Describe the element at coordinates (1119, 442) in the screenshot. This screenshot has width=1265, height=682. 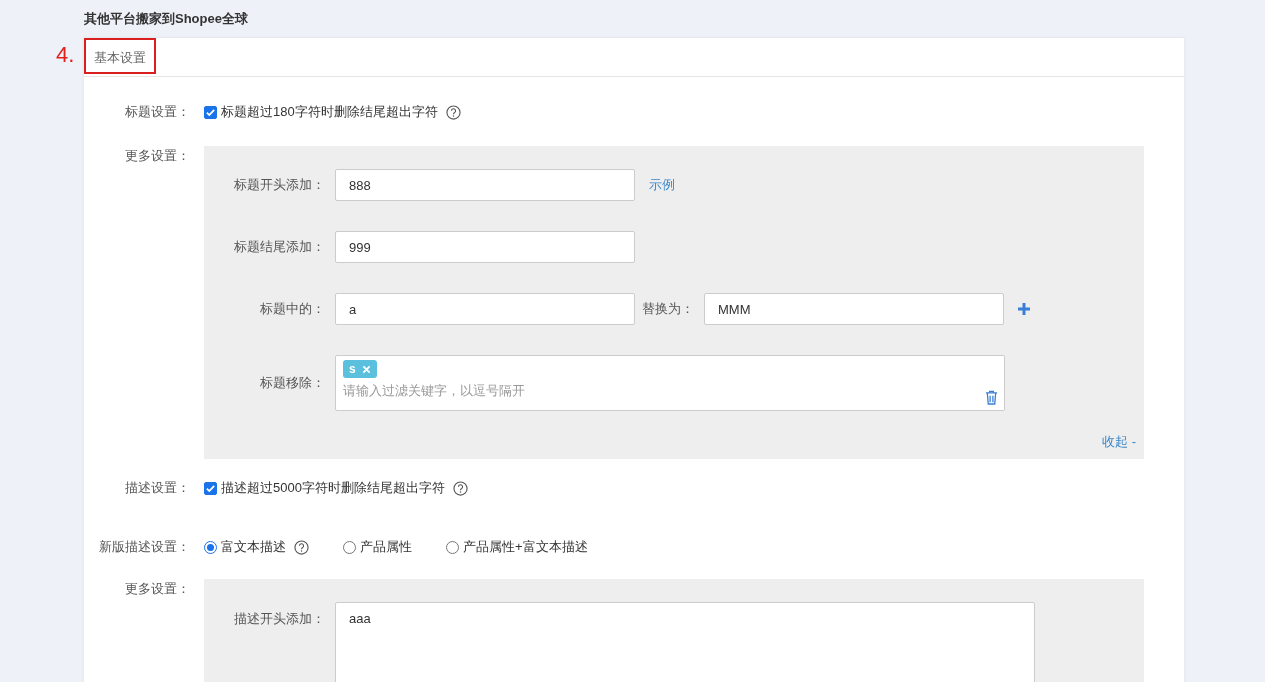
I see `collapse-link: 收起 -` at that location.